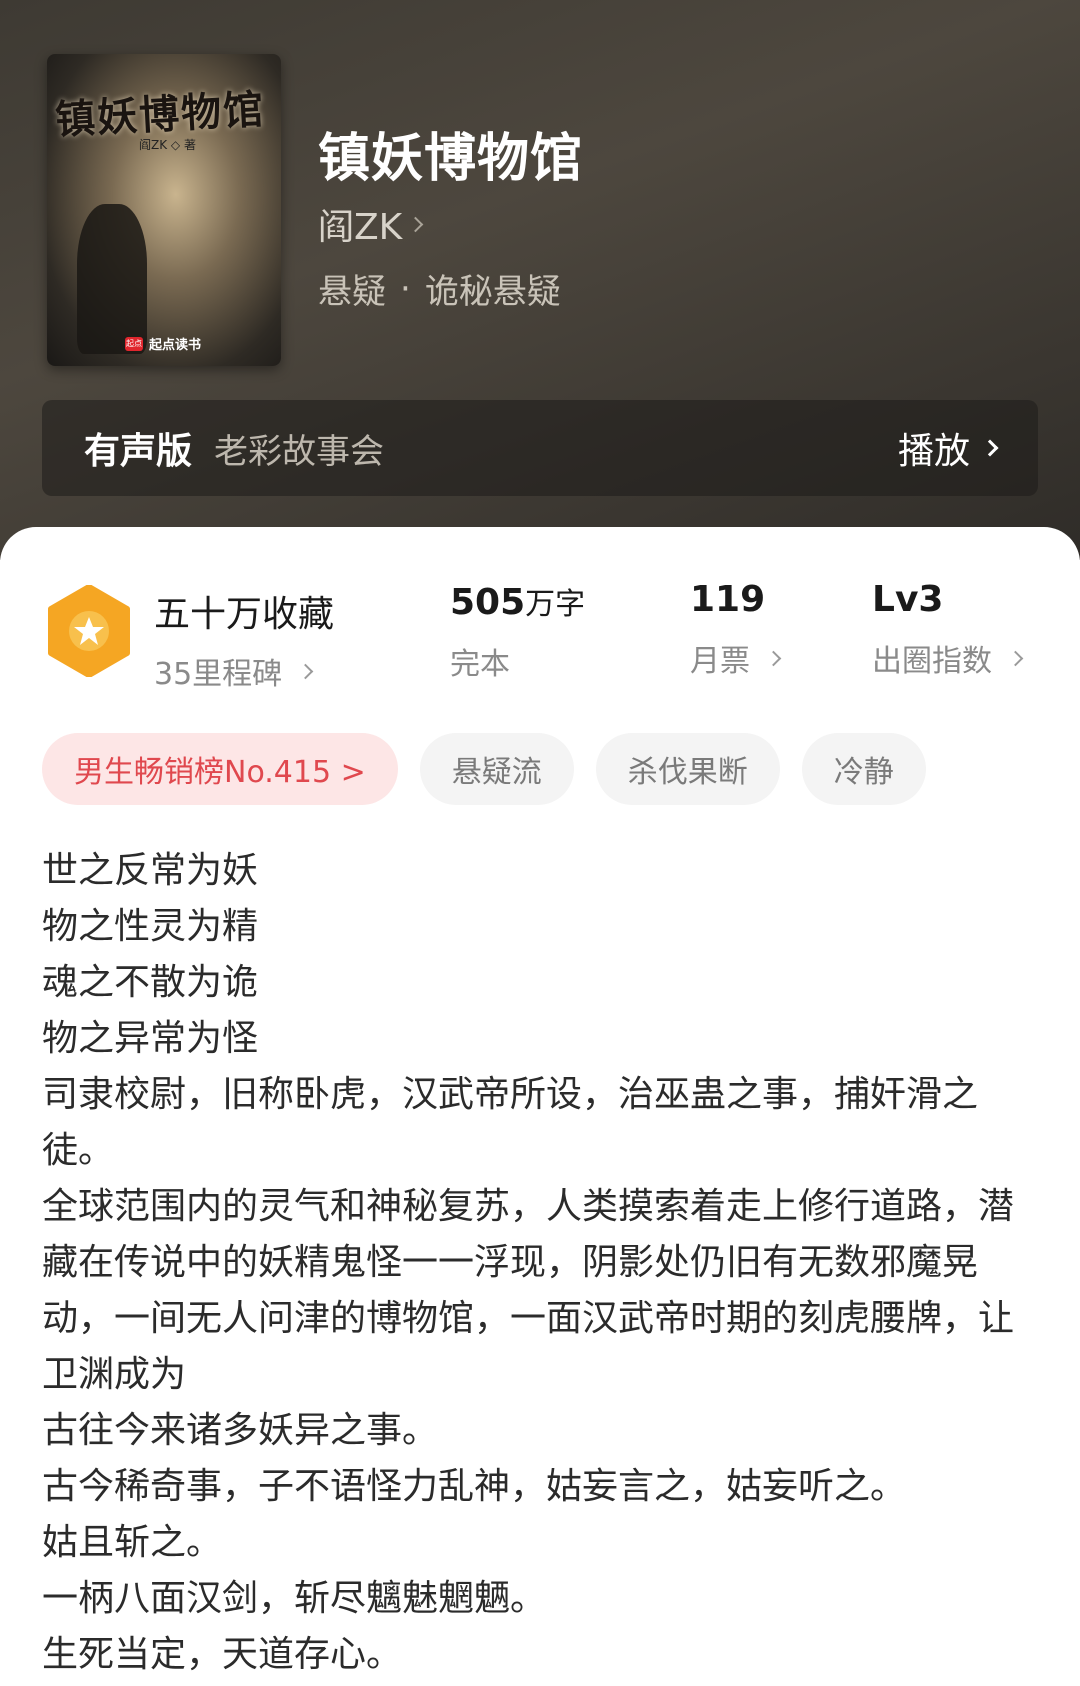 The width and height of the screenshot is (1080, 1686). What do you see at coordinates (932, 661) in the screenshot?
I see `level-label: 出圈指数` at bounding box center [932, 661].